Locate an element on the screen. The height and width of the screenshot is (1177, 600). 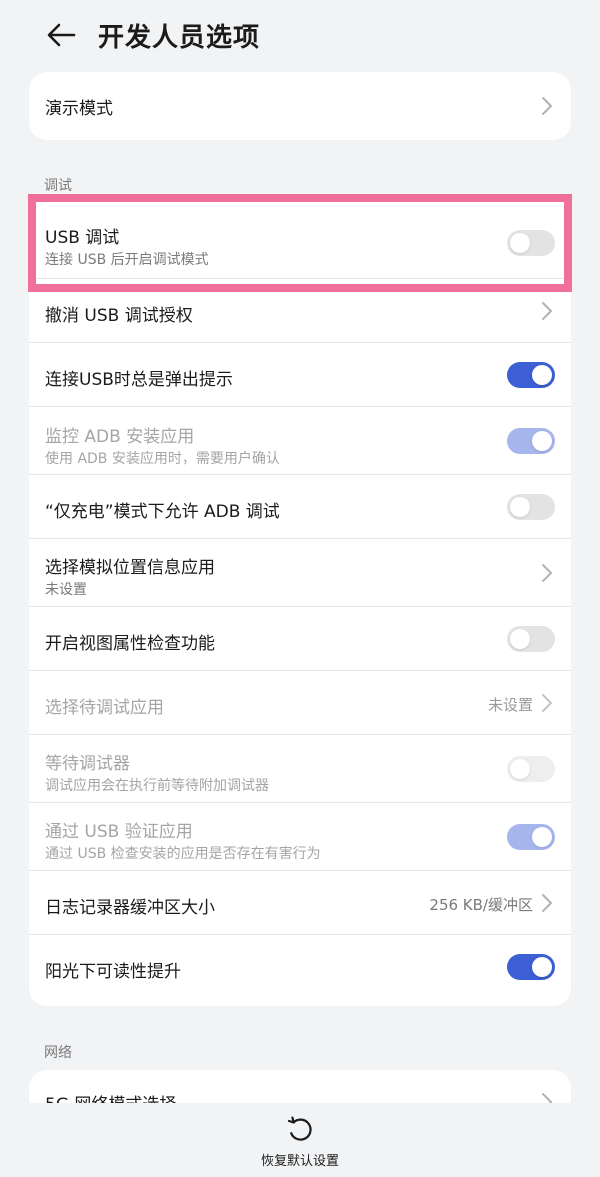
wait-for-debugger-toggle is located at coordinates (531, 769).